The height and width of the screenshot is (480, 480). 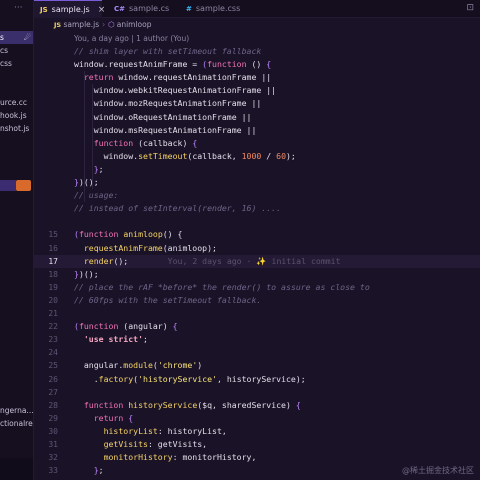 I want to click on code-line: window.requestAnimFrame = (function () {, so click(x=257, y=64).